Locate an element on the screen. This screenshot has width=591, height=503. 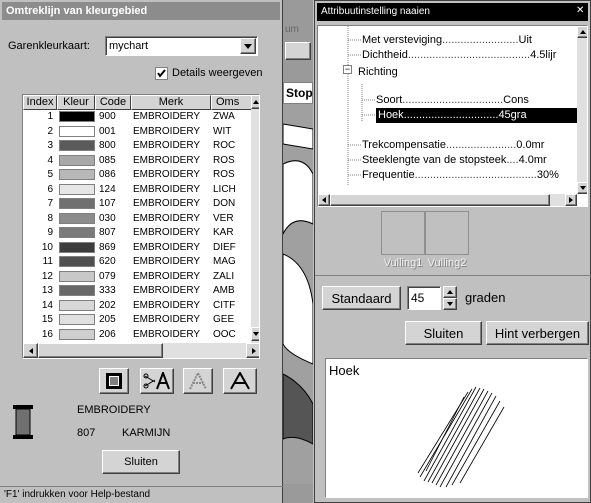
hint-box: Hoek is located at coordinates (456, 428).